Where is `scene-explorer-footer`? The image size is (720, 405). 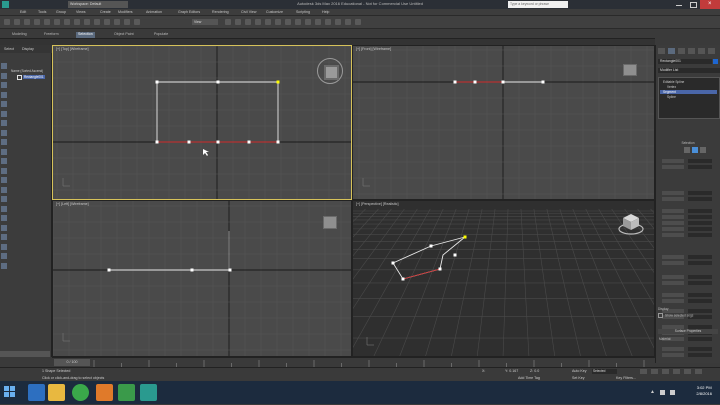 scene-explorer-footer is located at coordinates (25, 354).